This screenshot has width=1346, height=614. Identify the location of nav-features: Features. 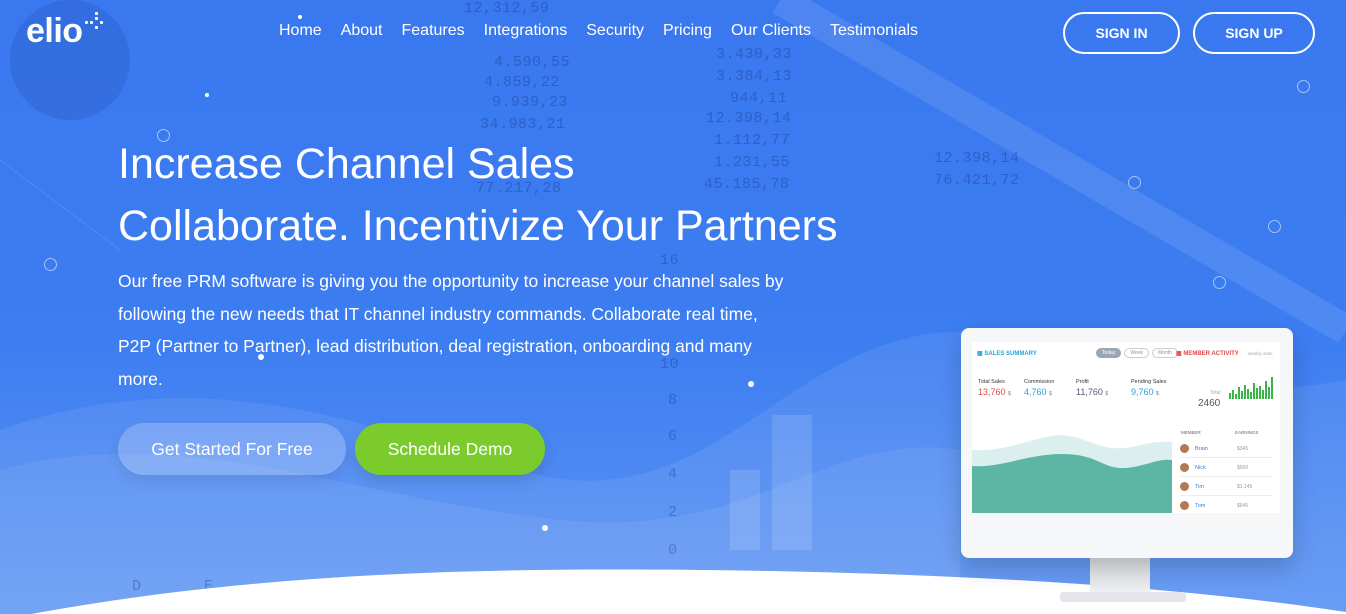
(433, 31).